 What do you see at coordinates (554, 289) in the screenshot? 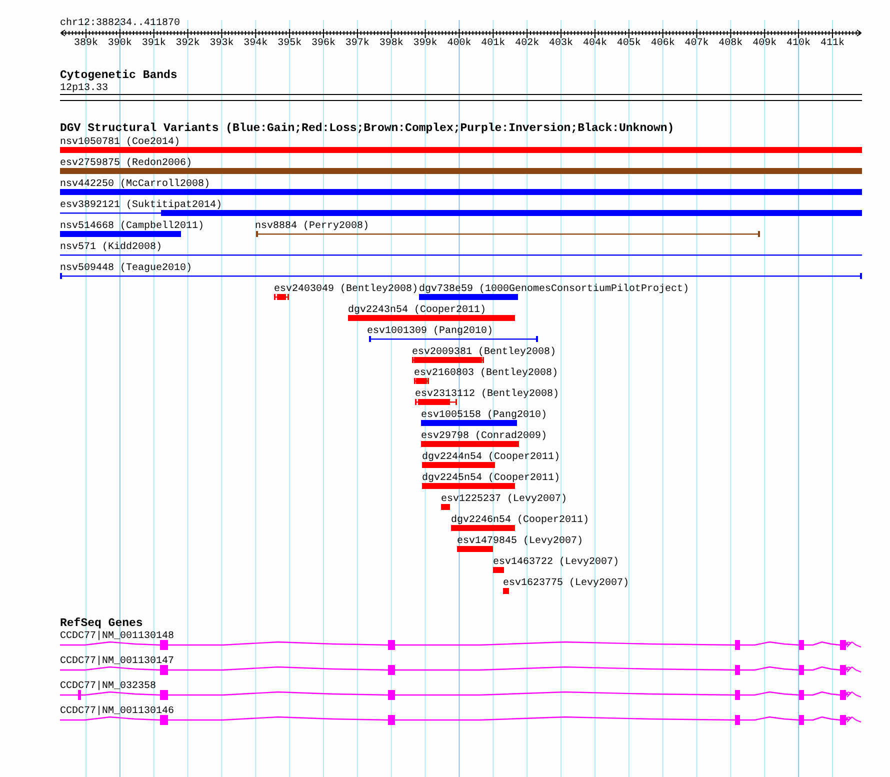
I see `variant-label: dgv738e59 (1000GenomesConsortiumPilotProject)` at bounding box center [554, 289].